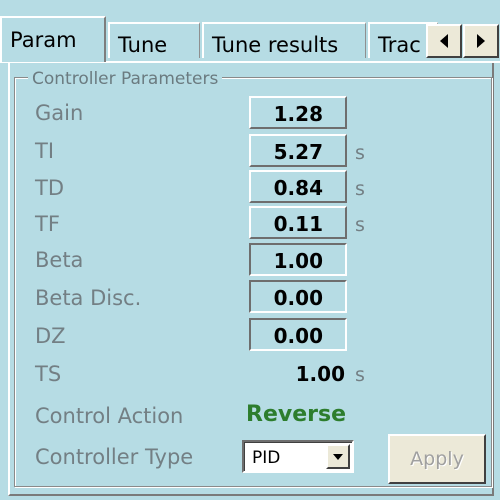  Describe the element at coordinates (47, 224) in the screenshot. I see `tf-label: TF` at that location.